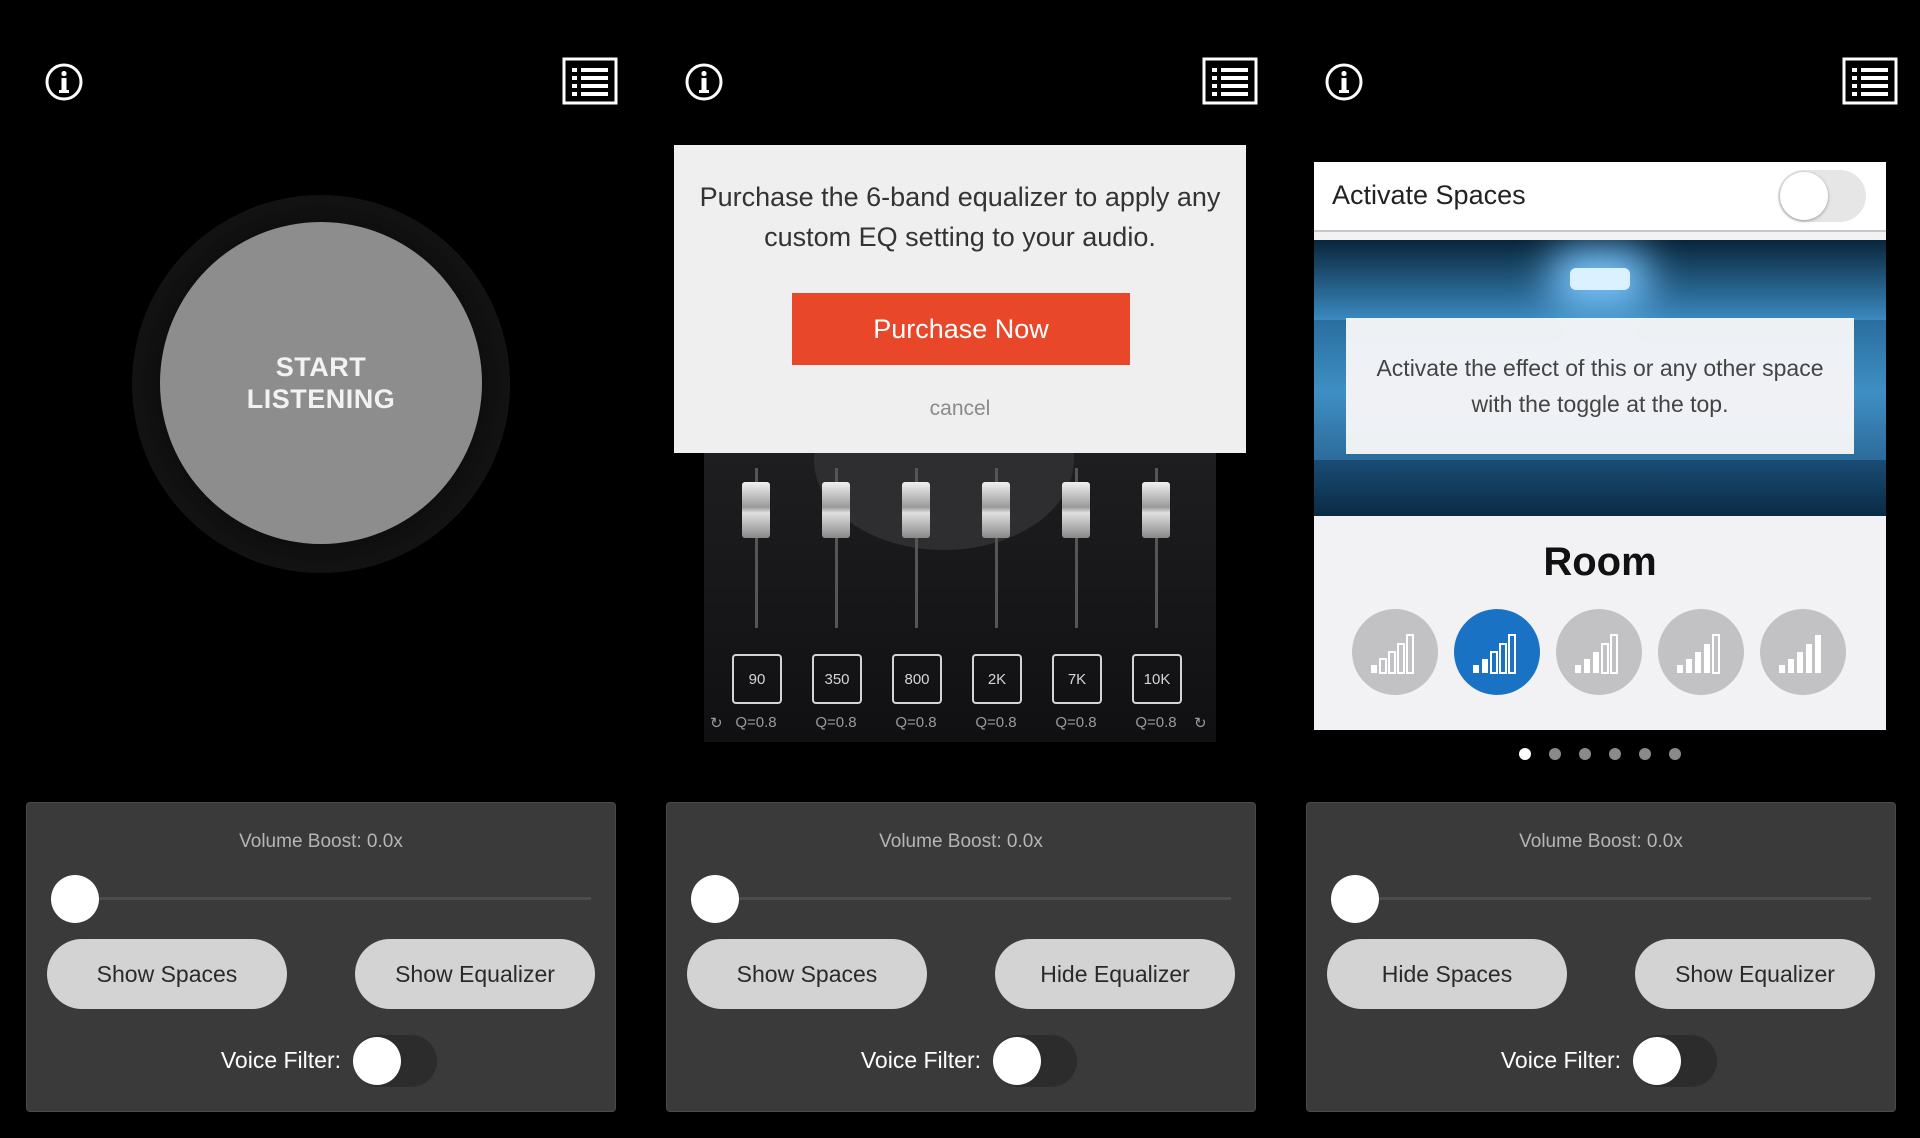  Describe the element at coordinates (961, 329) in the screenshot. I see `purchase-now-button: Purchase Now` at that location.